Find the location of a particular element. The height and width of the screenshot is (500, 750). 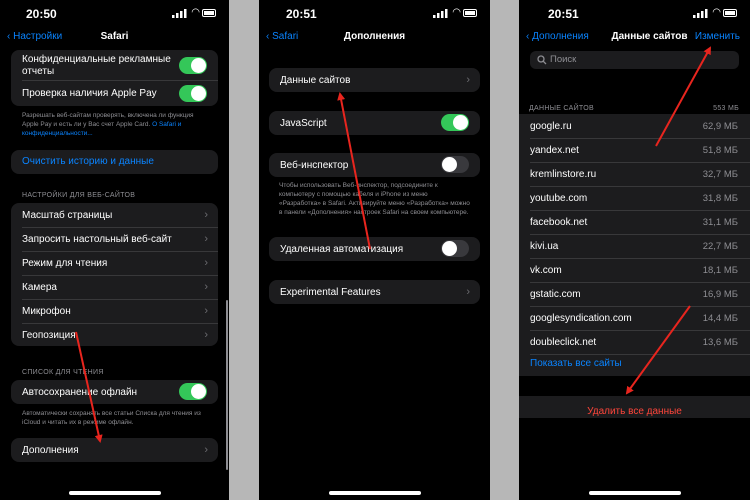

arrow-to-delete-all is located at coordinates (658, 350).